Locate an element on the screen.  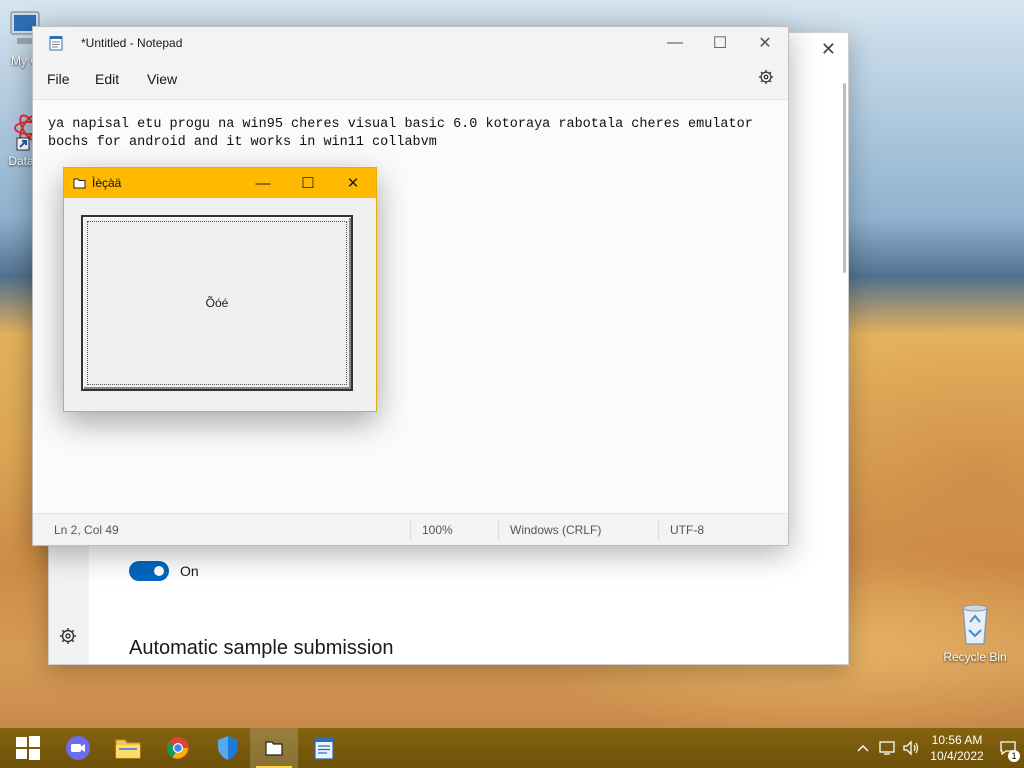
taskbar-app-chrome is located at coordinates (178, 748).